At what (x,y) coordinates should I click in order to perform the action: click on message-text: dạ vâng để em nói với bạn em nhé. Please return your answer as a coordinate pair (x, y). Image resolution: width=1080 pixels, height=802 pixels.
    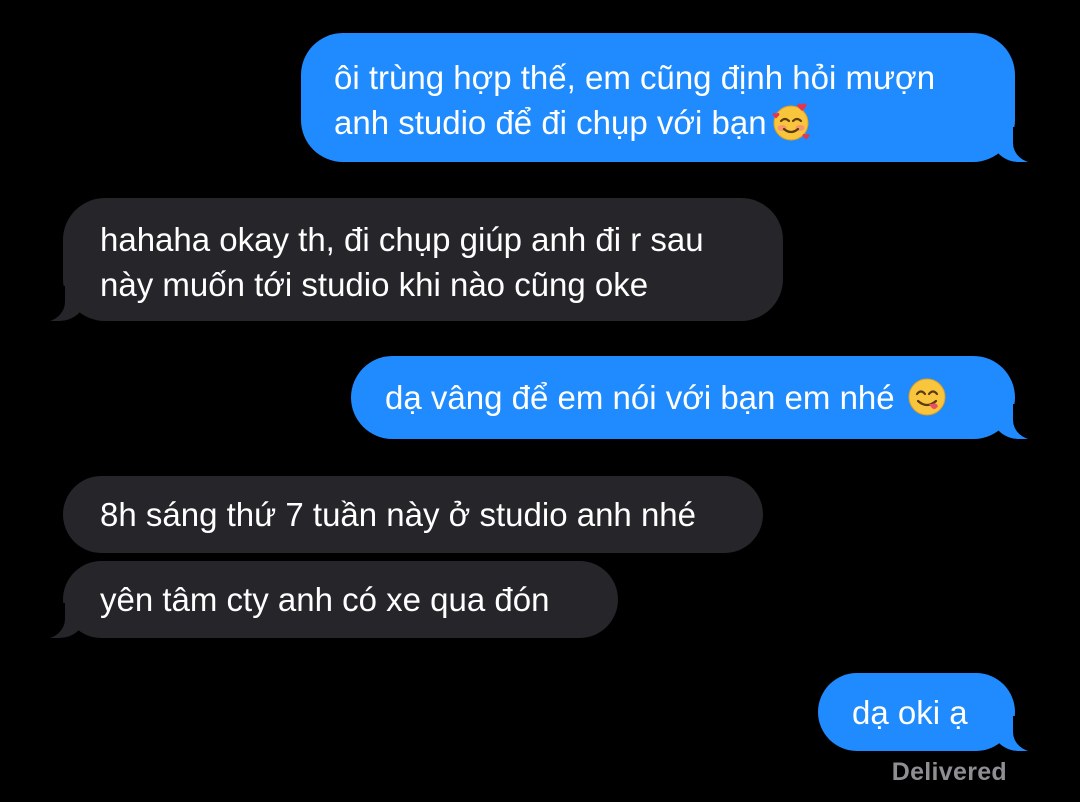
    Looking at the image, I should click on (640, 397).